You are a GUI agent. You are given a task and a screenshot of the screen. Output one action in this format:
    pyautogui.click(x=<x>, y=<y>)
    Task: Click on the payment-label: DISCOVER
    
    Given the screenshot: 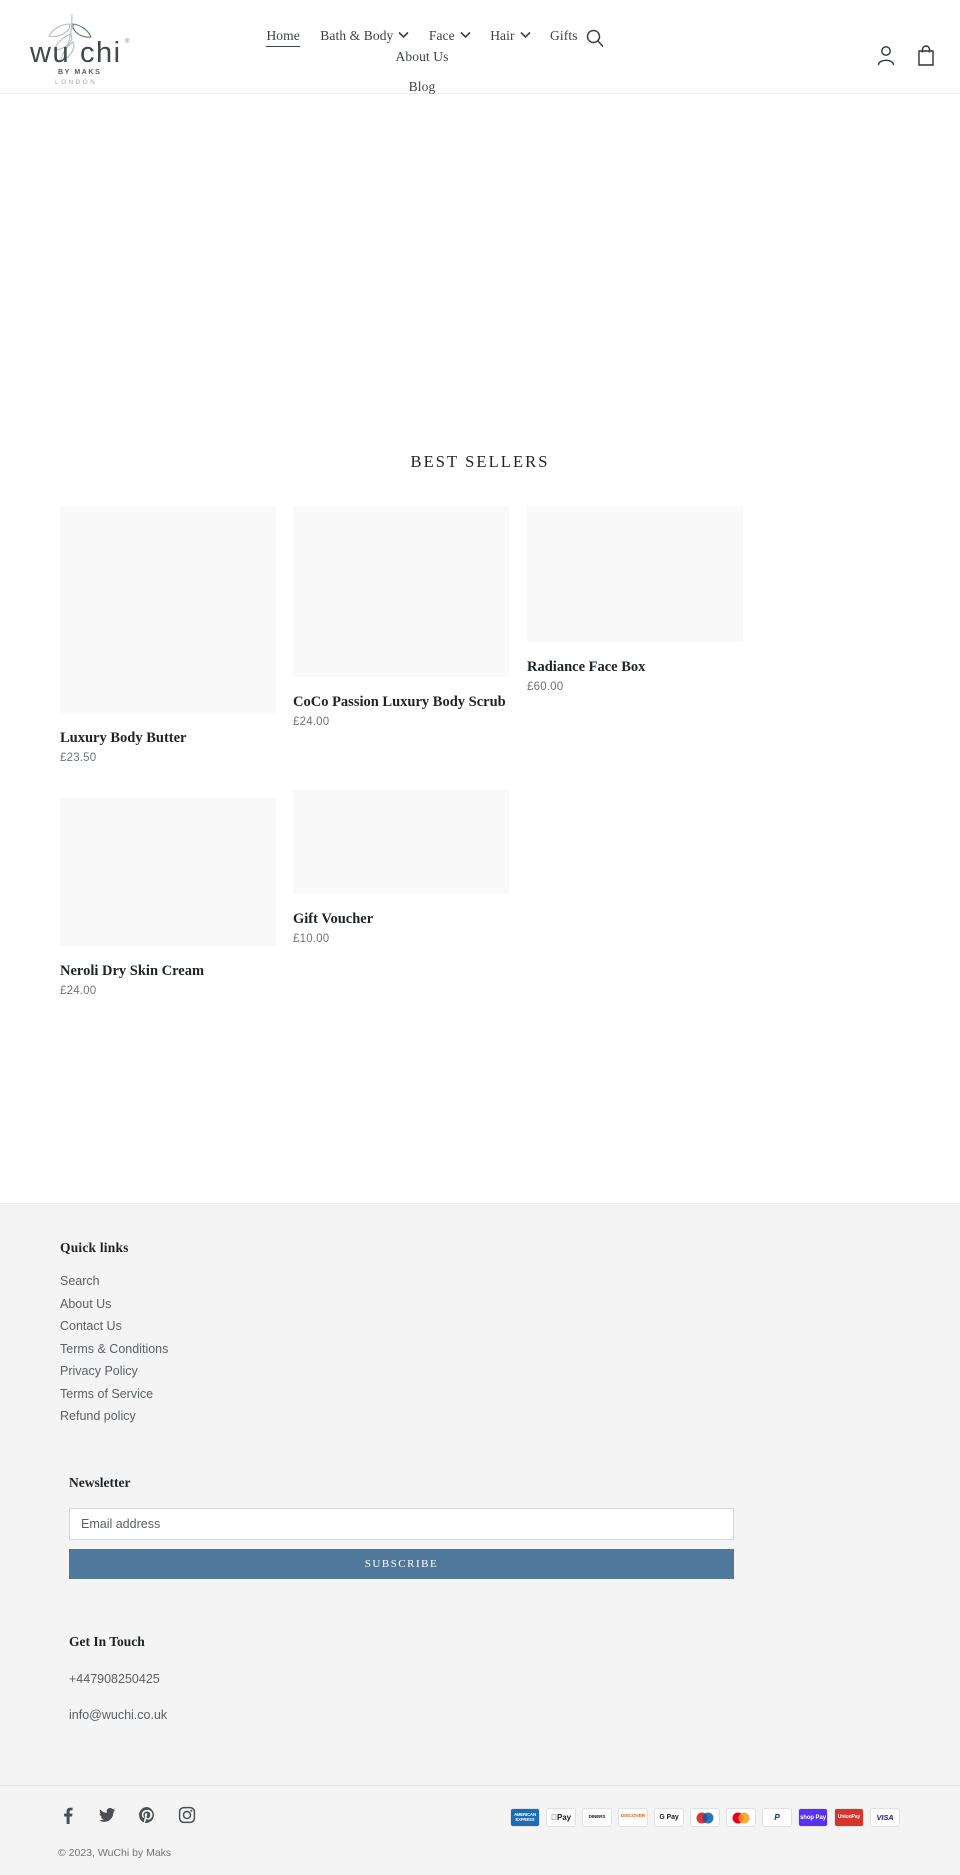 What is the action you would take?
    pyautogui.click(x=633, y=1817)
    